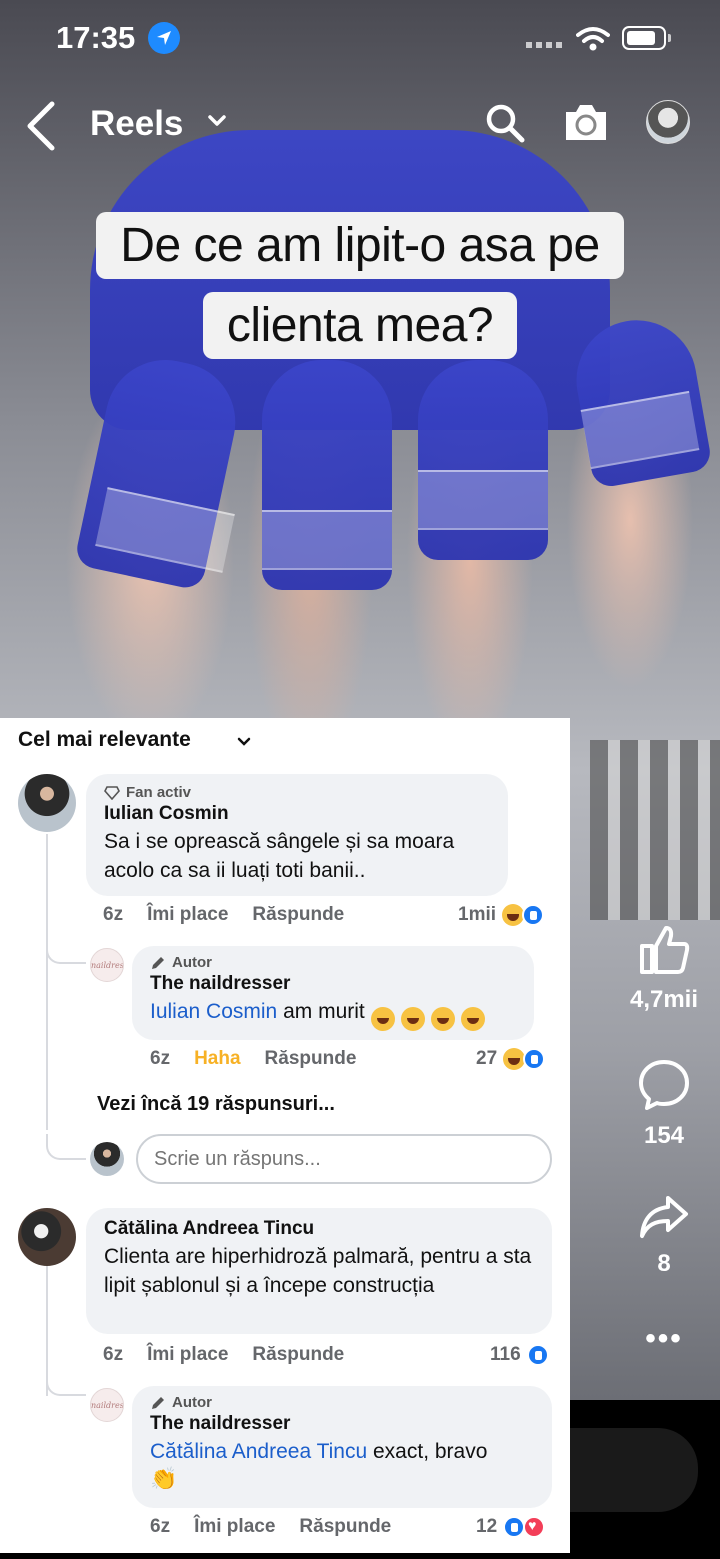 This screenshot has height=1559, width=720. What do you see at coordinates (113, 914) in the screenshot?
I see `comment-time: 6z` at bounding box center [113, 914].